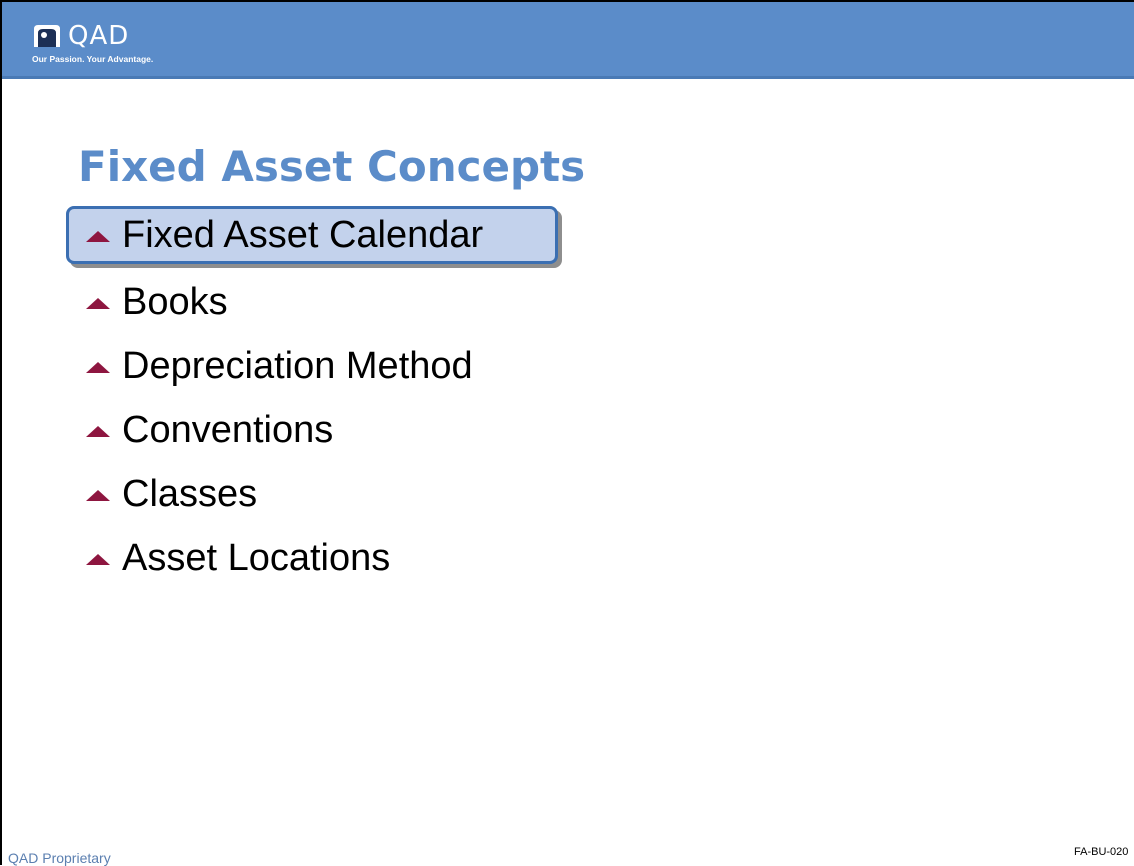 This screenshot has height=866, width=1134. I want to click on logo-wordmark: QAD, so click(99, 36).